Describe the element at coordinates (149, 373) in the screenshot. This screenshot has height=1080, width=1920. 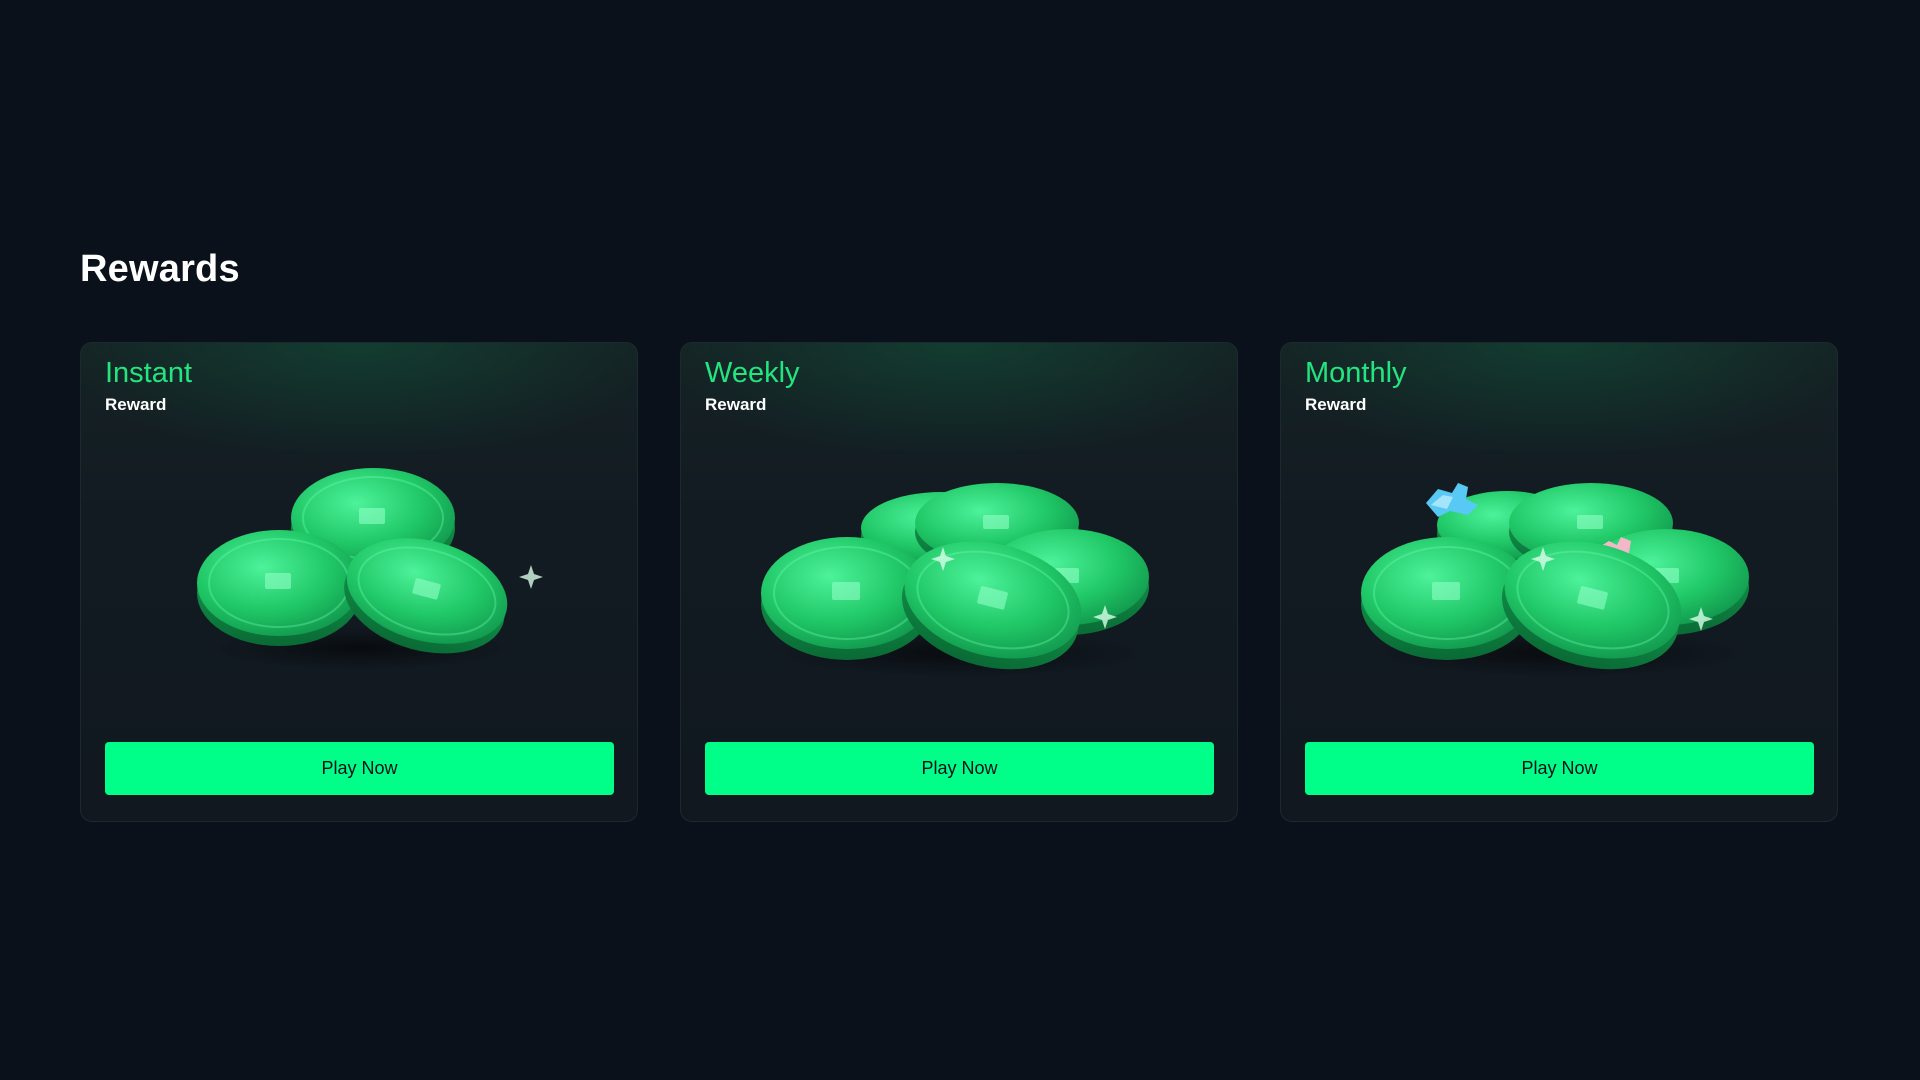
I see `card-title: Instant` at that location.